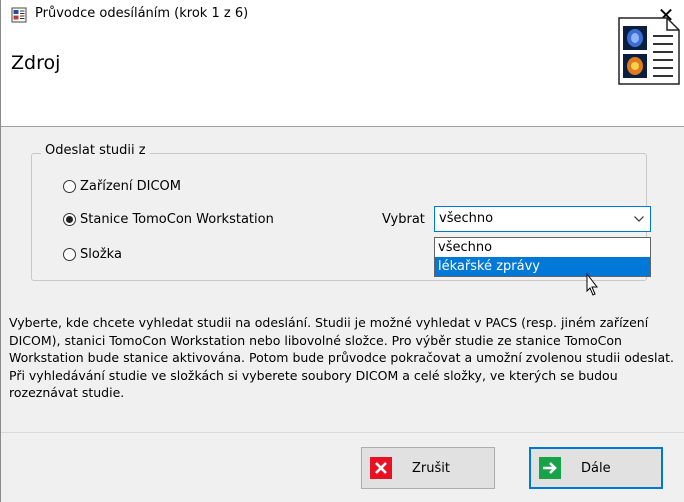 The width and height of the screenshot is (684, 502). What do you see at coordinates (431, 468) in the screenshot?
I see `cancel-label: Zrušit` at bounding box center [431, 468].